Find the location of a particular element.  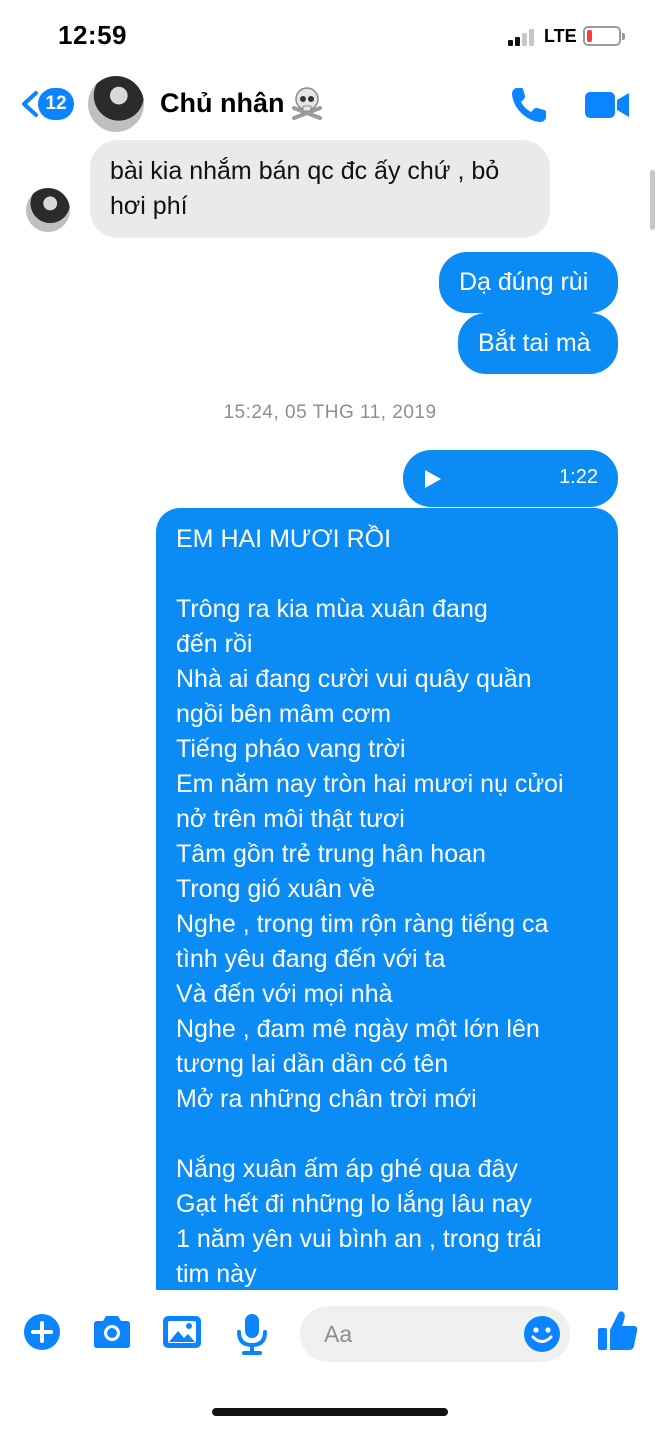

lyric-line: ngồi bên mâm cơm is located at coordinates (284, 714).